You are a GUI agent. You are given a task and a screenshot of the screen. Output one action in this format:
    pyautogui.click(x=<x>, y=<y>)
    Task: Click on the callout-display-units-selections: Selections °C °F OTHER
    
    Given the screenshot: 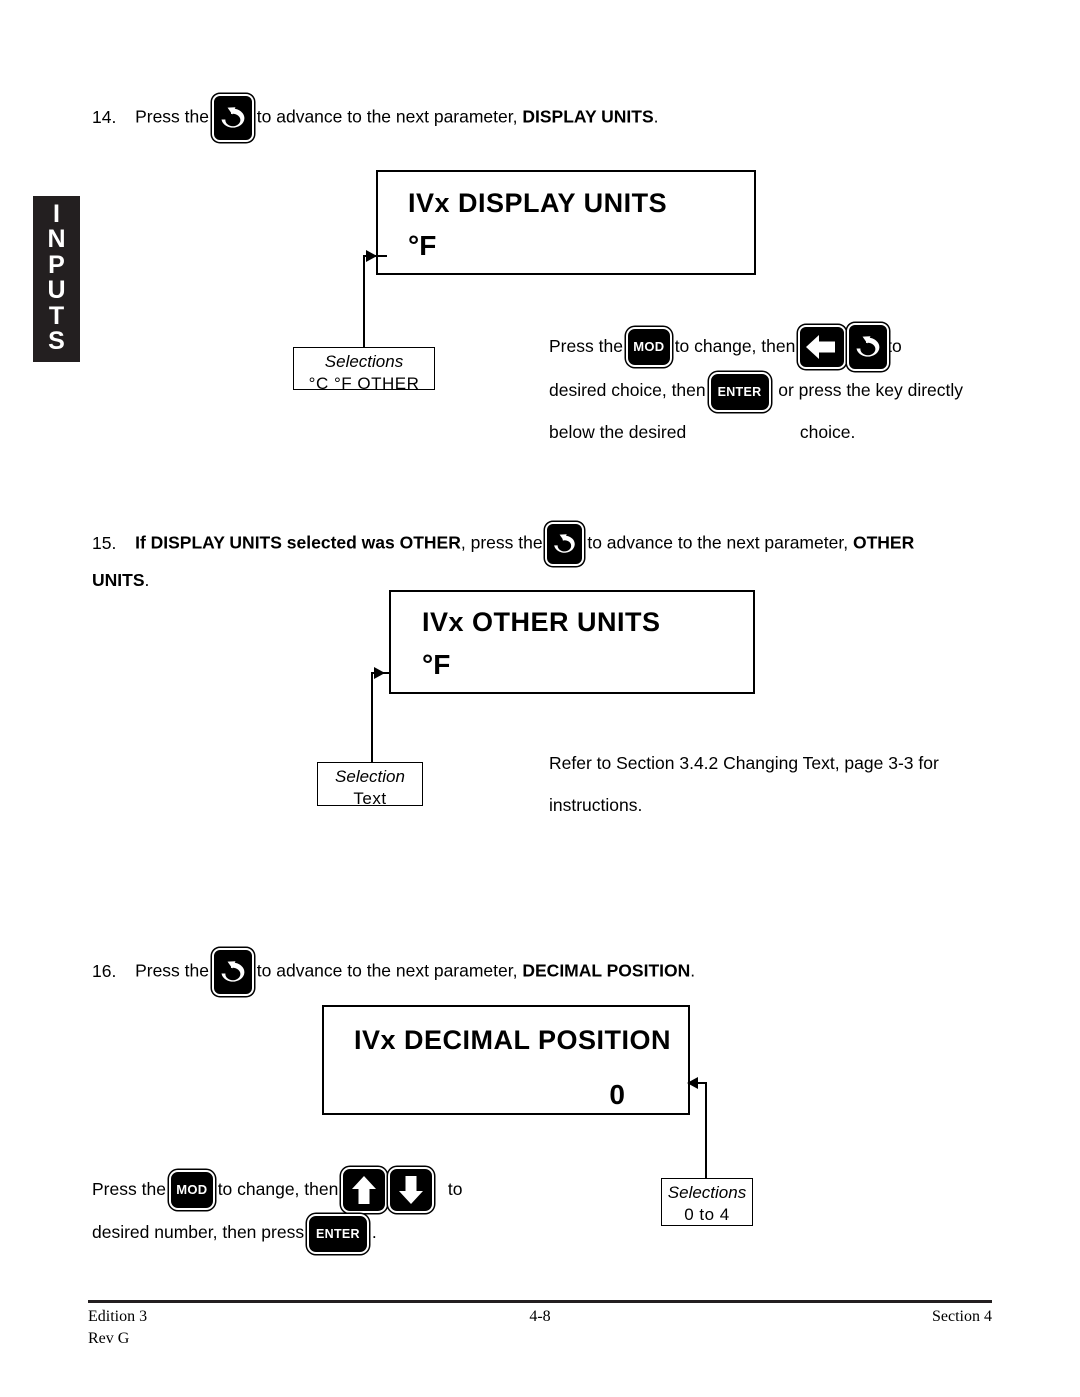 What is the action you would take?
    pyautogui.click(x=364, y=370)
    